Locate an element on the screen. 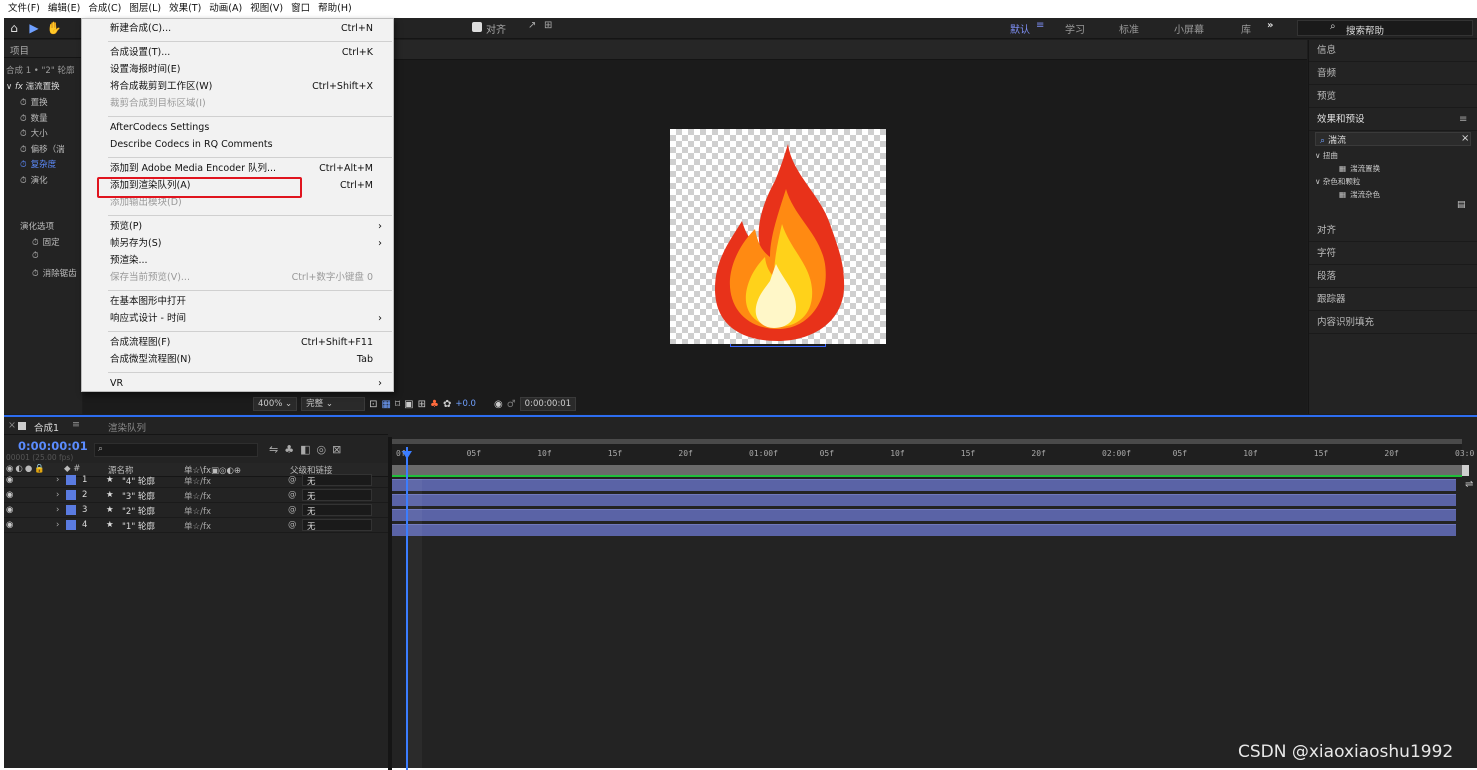 This screenshot has width=1477, height=770. layer-name: "2" 轮廓 is located at coordinates (138, 511).